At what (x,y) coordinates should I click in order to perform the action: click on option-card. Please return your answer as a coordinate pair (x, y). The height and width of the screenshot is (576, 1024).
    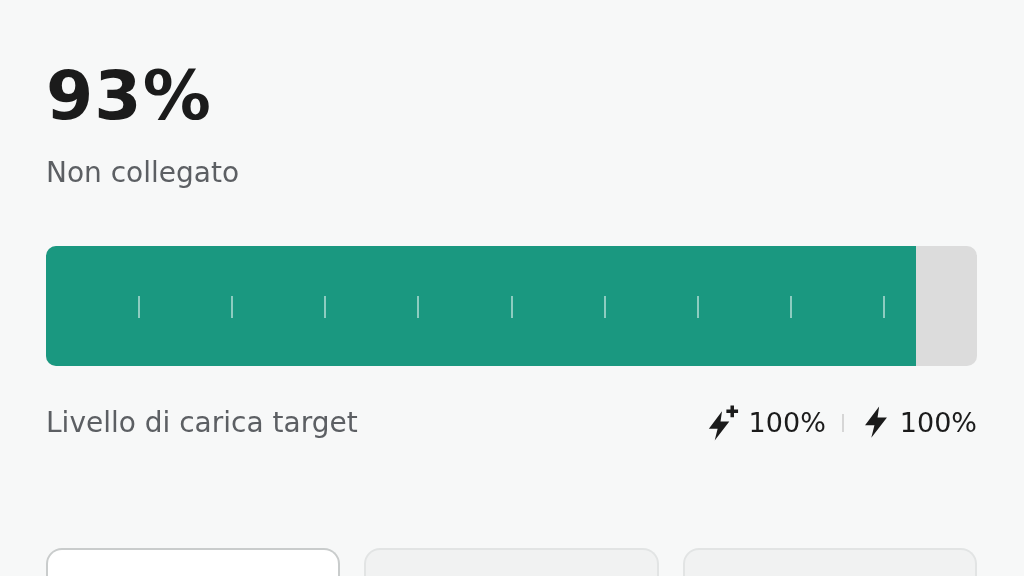
    Looking at the image, I should click on (193, 562).